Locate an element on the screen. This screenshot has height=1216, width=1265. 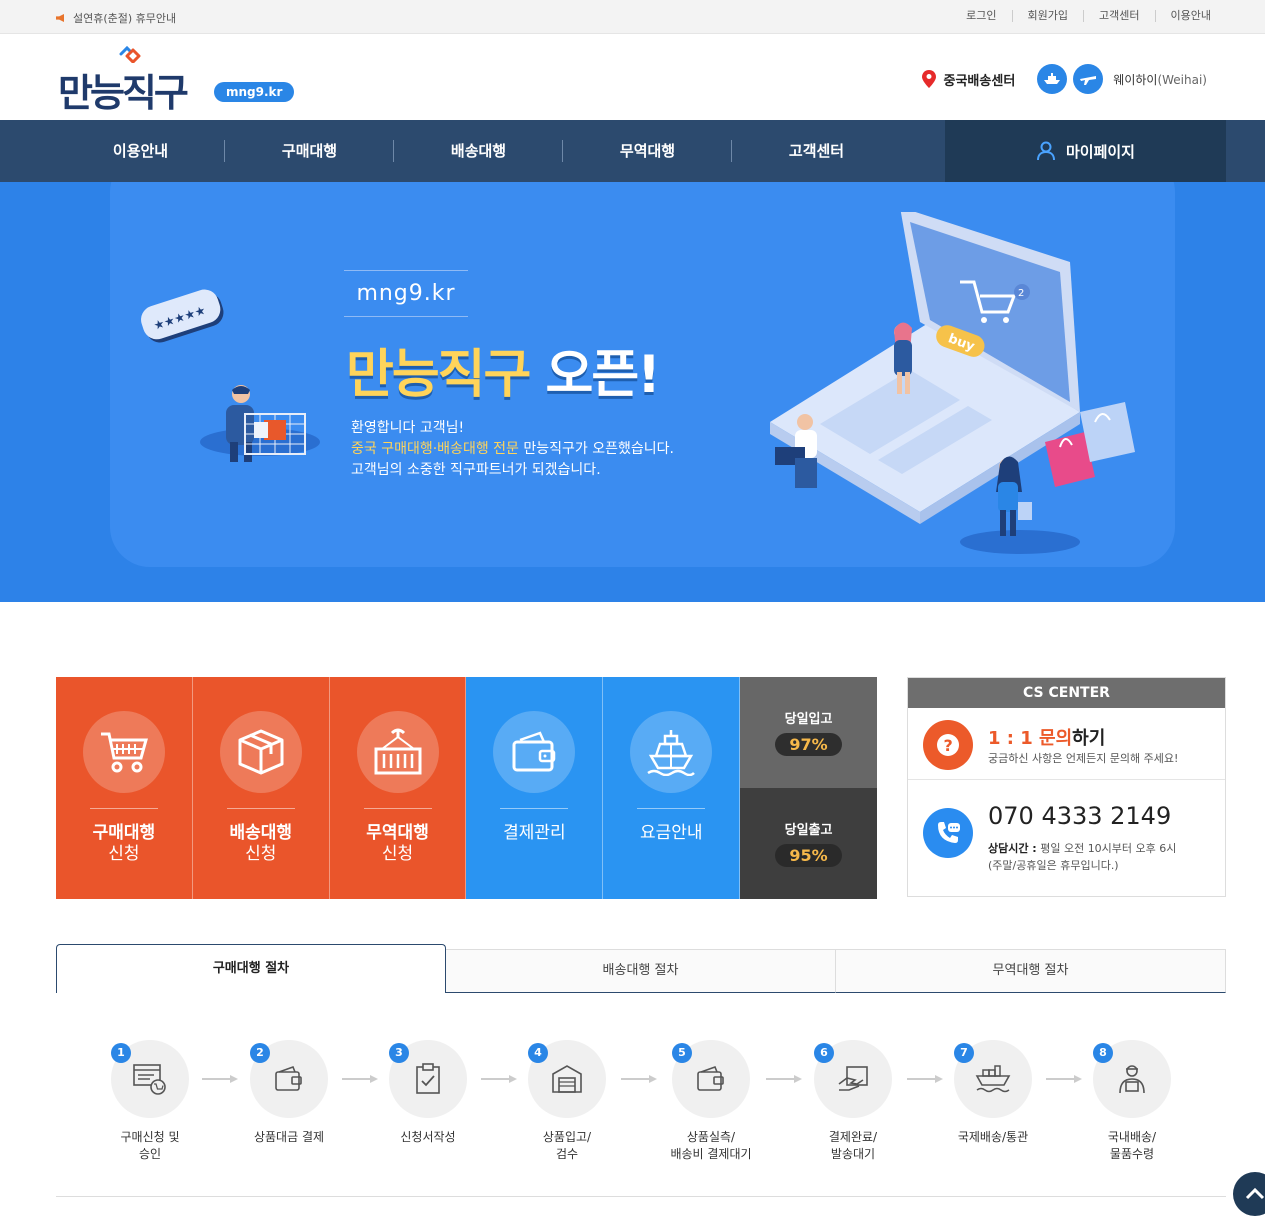
step-label: 국내배송/ 물품수령 is located at coordinates (1132, 1145).